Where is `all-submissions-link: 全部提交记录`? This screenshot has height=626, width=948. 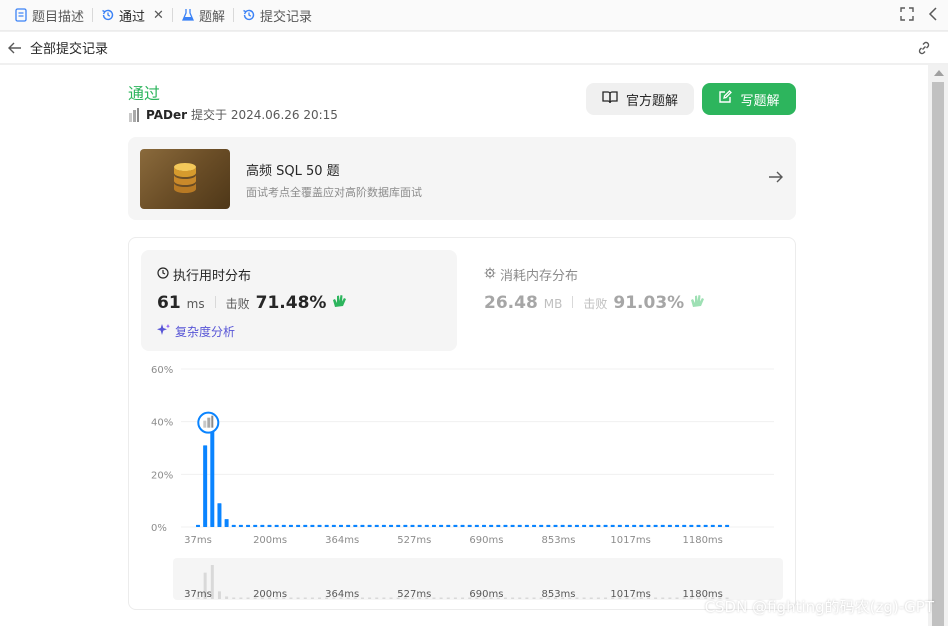 all-submissions-link: 全部提交记录 is located at coordinates (69, 47).